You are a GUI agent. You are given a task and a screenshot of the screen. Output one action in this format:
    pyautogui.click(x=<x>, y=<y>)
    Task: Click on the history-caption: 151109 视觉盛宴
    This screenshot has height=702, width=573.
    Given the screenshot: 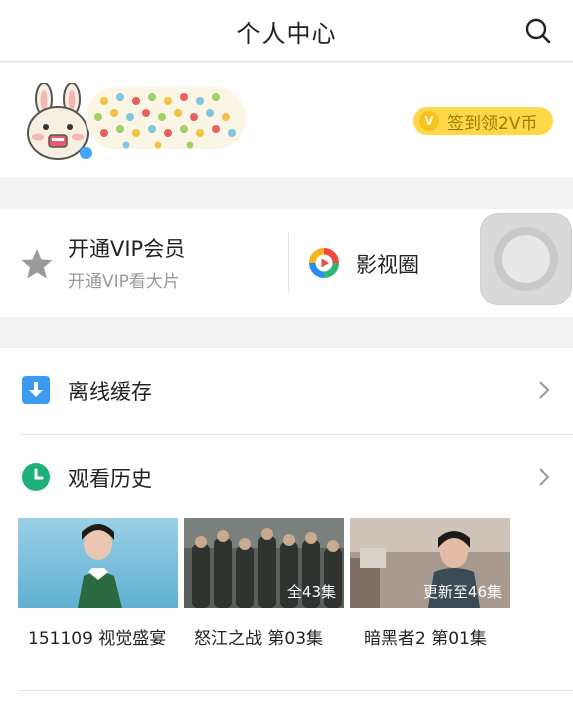 What is the action you would take?
    pyautogui.click(x=97, y=636)
    